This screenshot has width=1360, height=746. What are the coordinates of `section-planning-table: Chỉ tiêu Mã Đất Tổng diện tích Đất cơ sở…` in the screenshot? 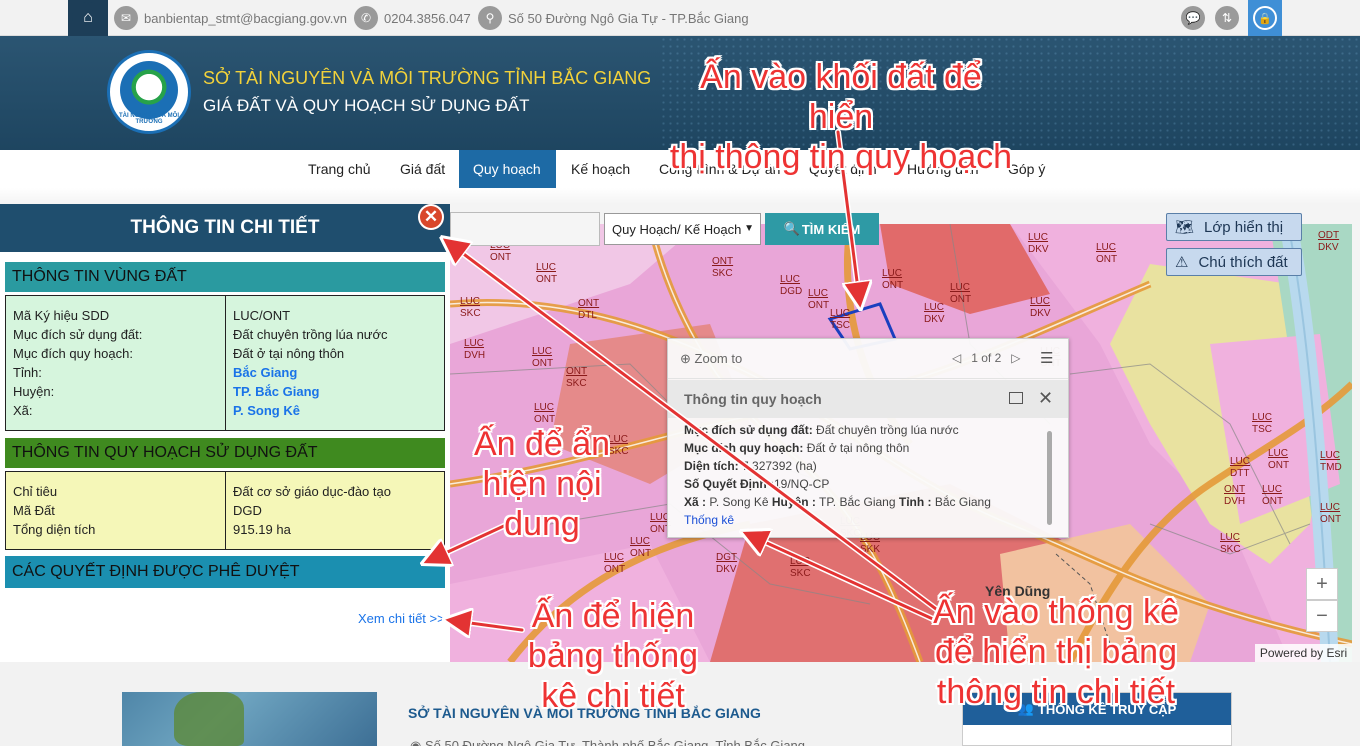 It's located at (225, 510).